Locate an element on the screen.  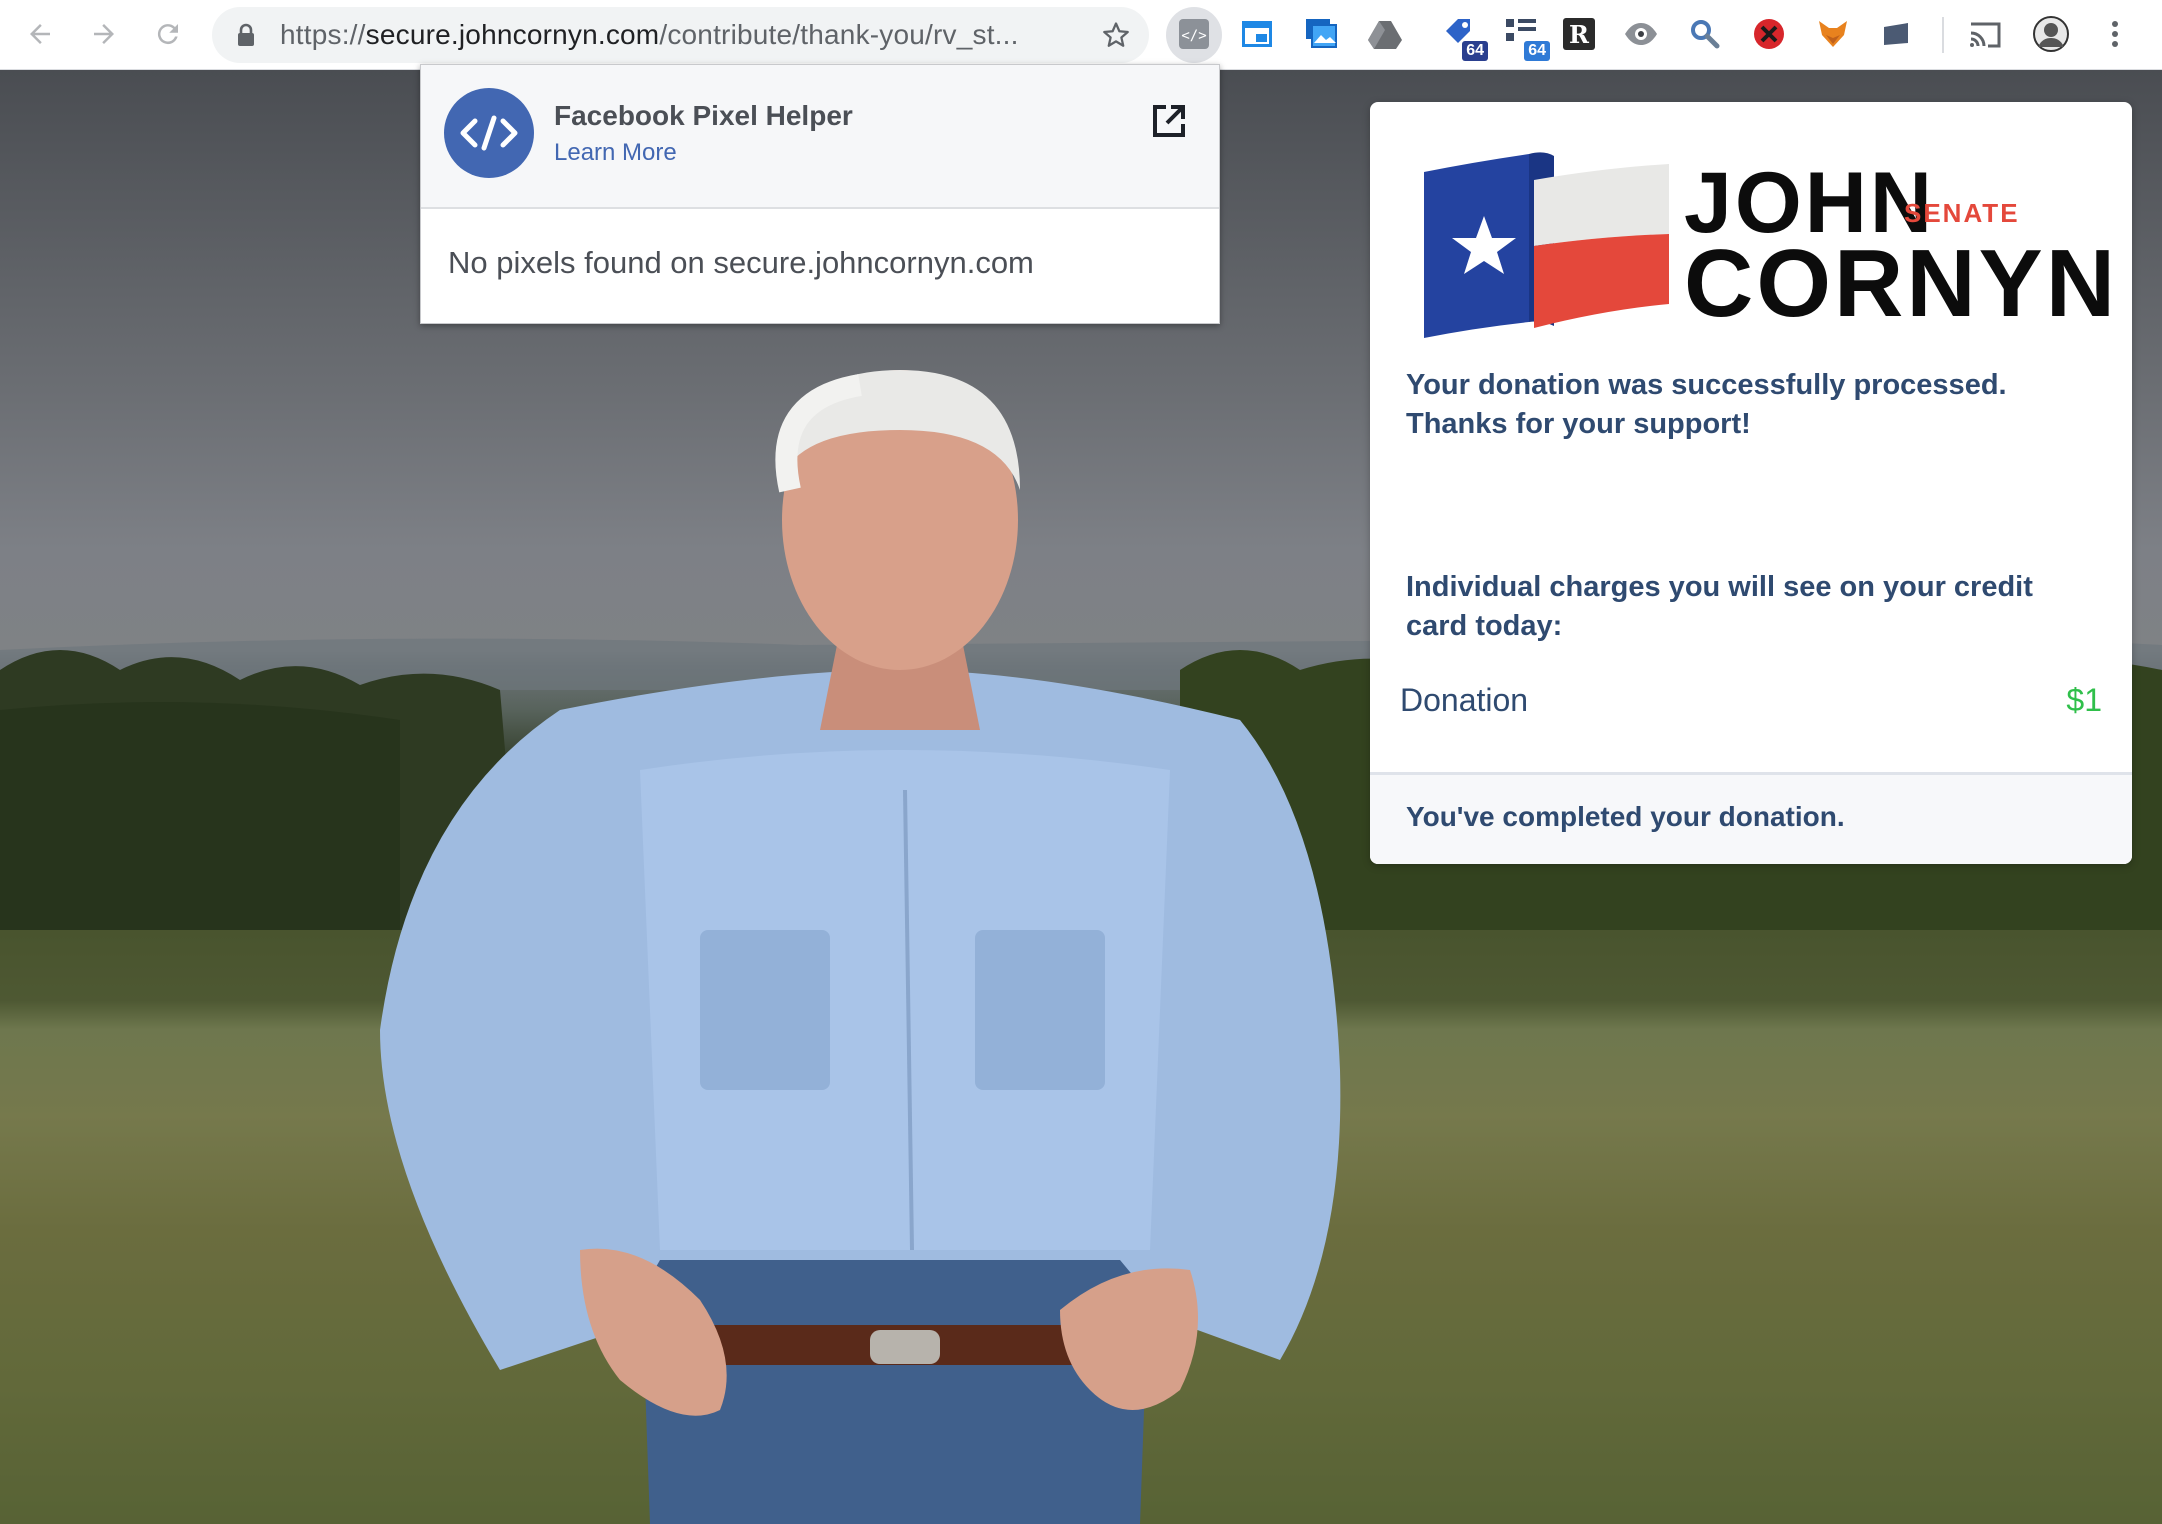
url-host: secure.johncornyn.com is located at coordinates (512, 34).